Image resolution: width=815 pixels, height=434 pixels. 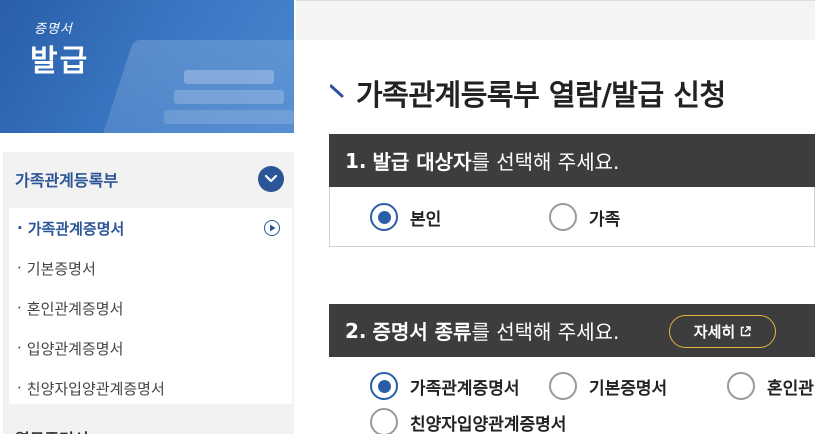 What do you see at coordinates (75, 348) in the screenshot?
I see `menu-item-label: 입양관계증명서` at bounding box center [75, 348].